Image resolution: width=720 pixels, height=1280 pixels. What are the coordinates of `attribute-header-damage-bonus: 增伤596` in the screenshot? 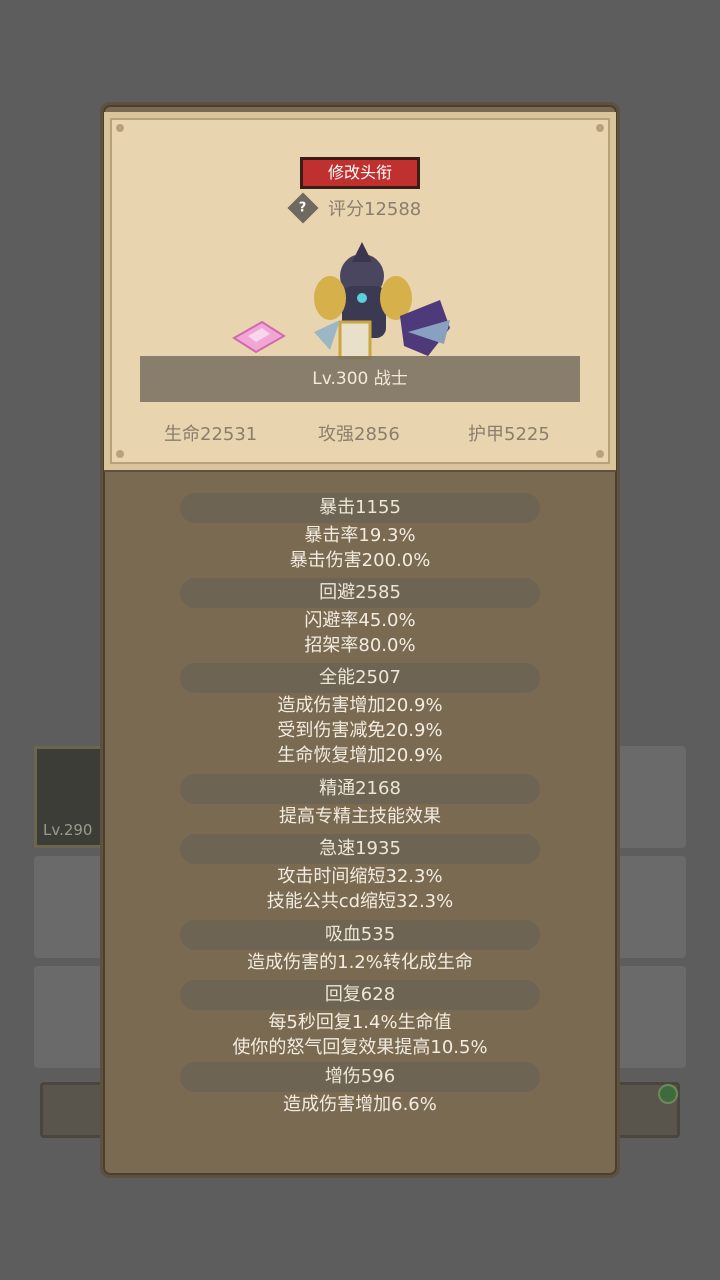 It's located at (360, 1077).